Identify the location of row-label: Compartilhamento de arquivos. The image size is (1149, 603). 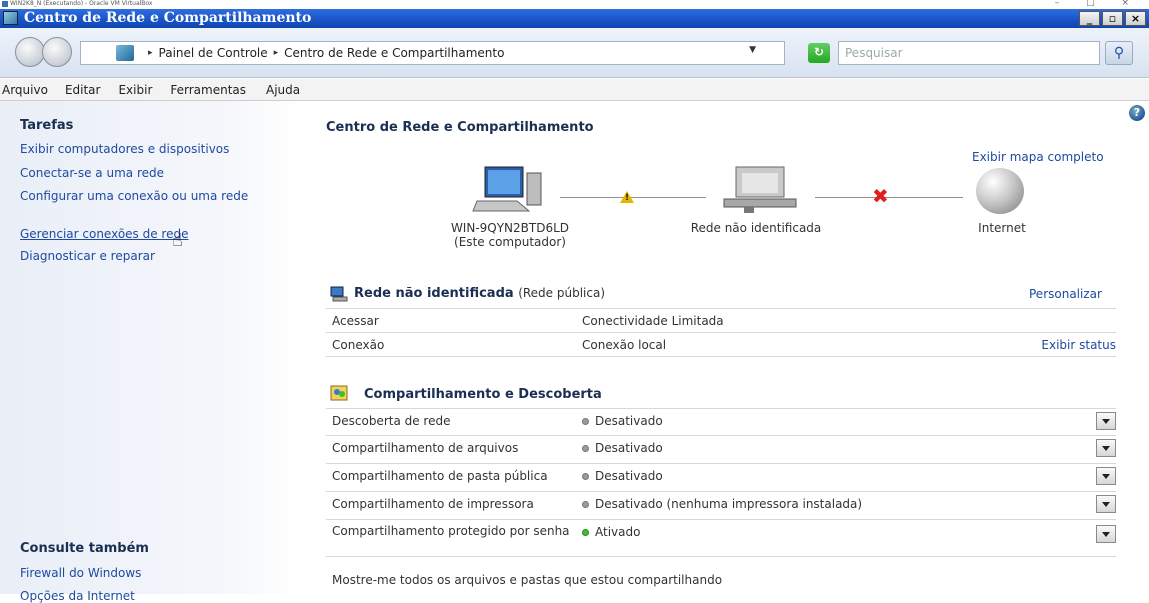
(425, 448).